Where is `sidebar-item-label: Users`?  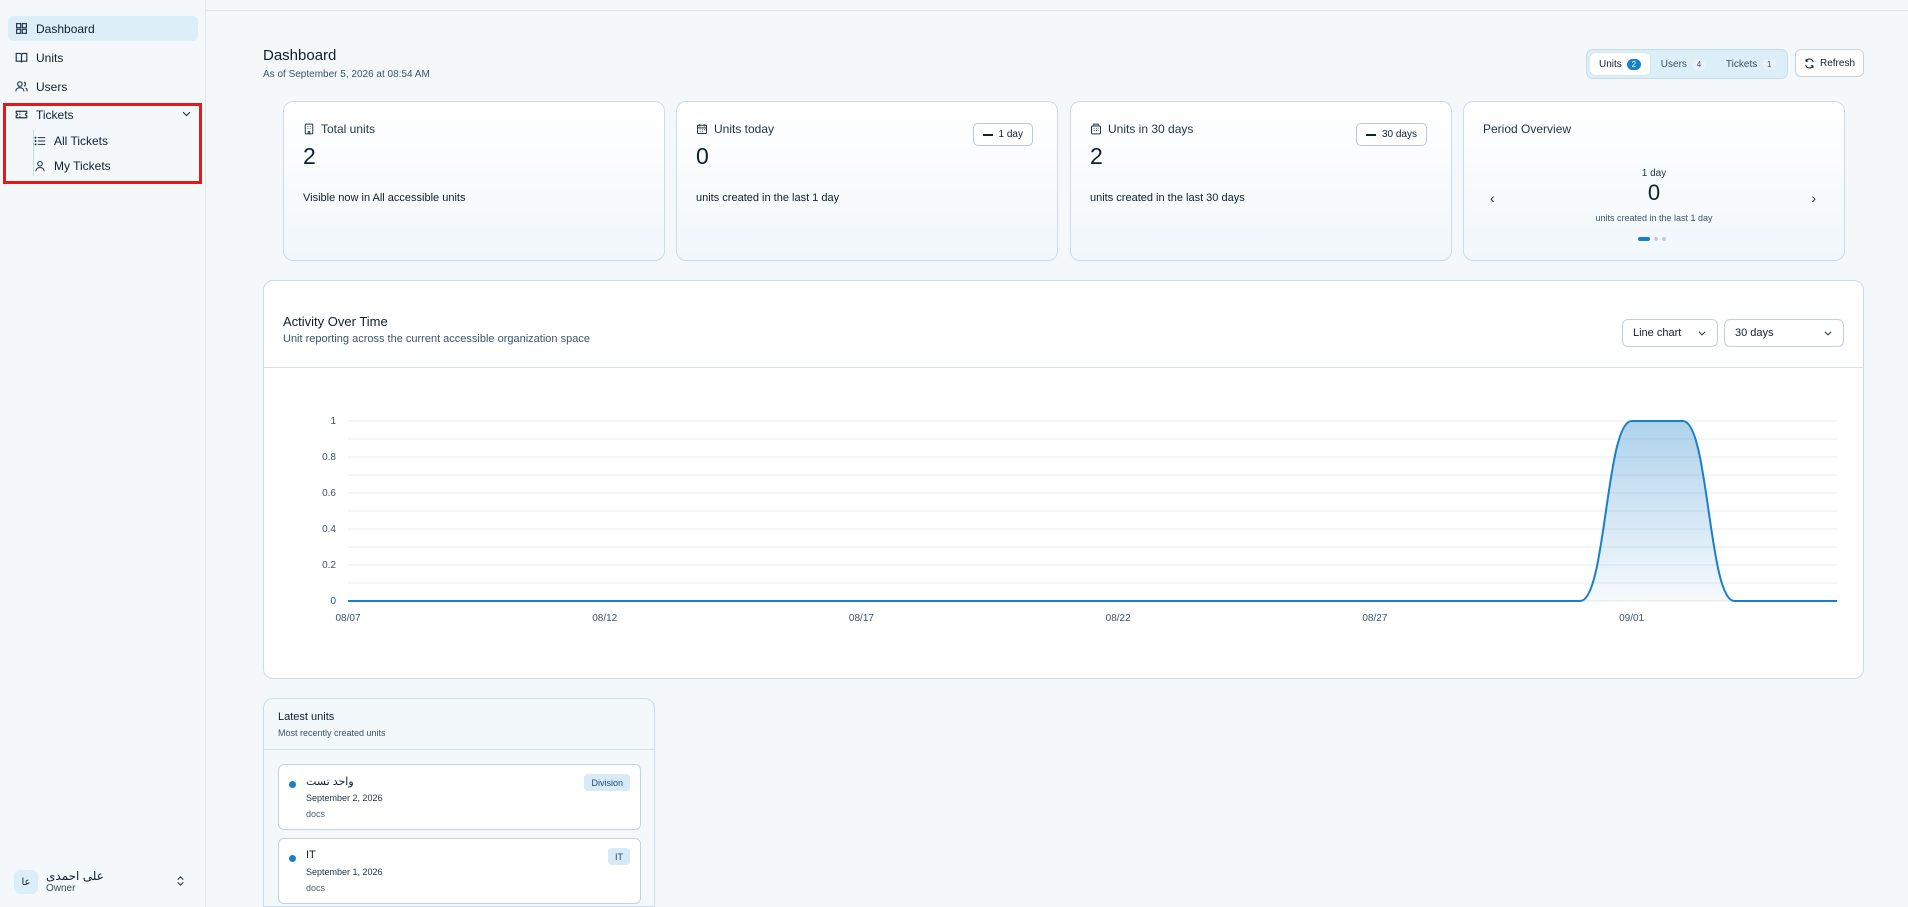
sidebar-item-label: Users is located at coordinates (52, 86).